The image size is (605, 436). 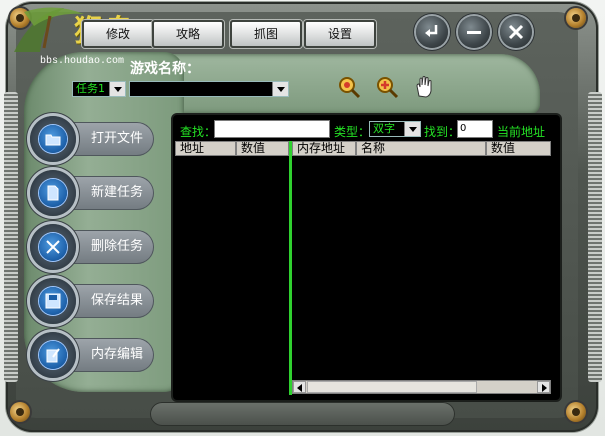 I want to click on tab-settings: 设置, so click(x=340, y=34).